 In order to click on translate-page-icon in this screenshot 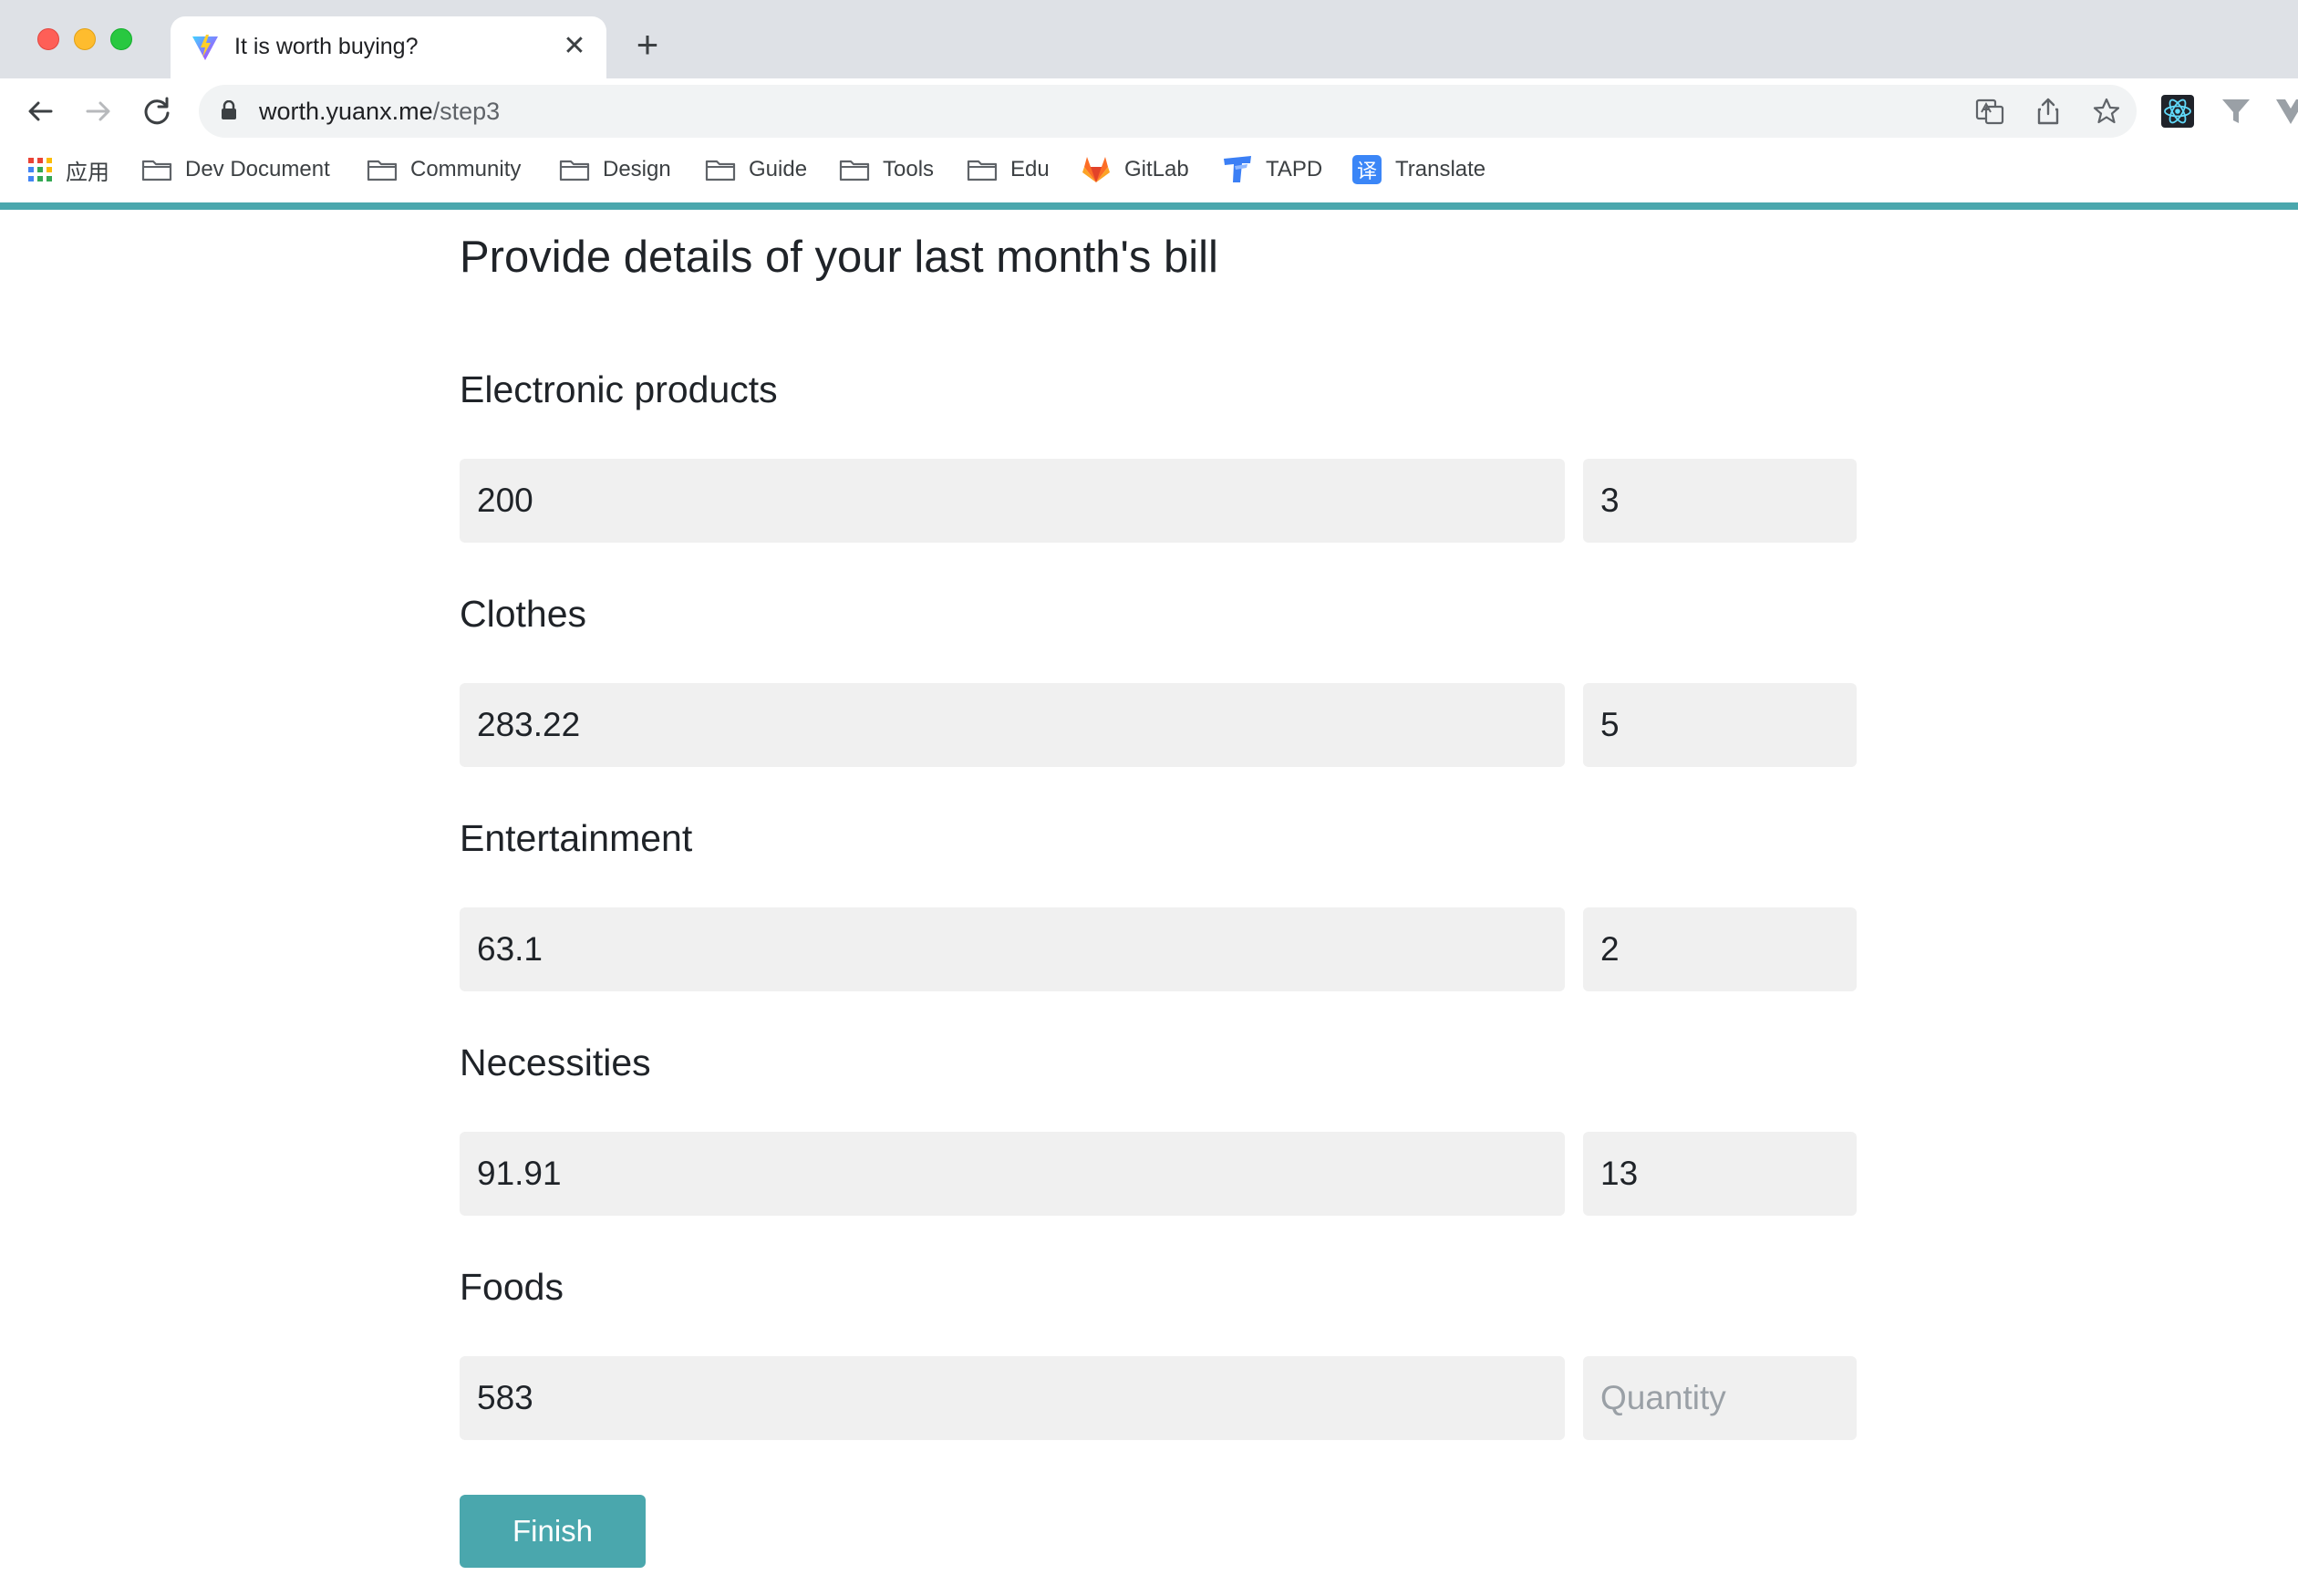, I will do `click(1989, 112)`.